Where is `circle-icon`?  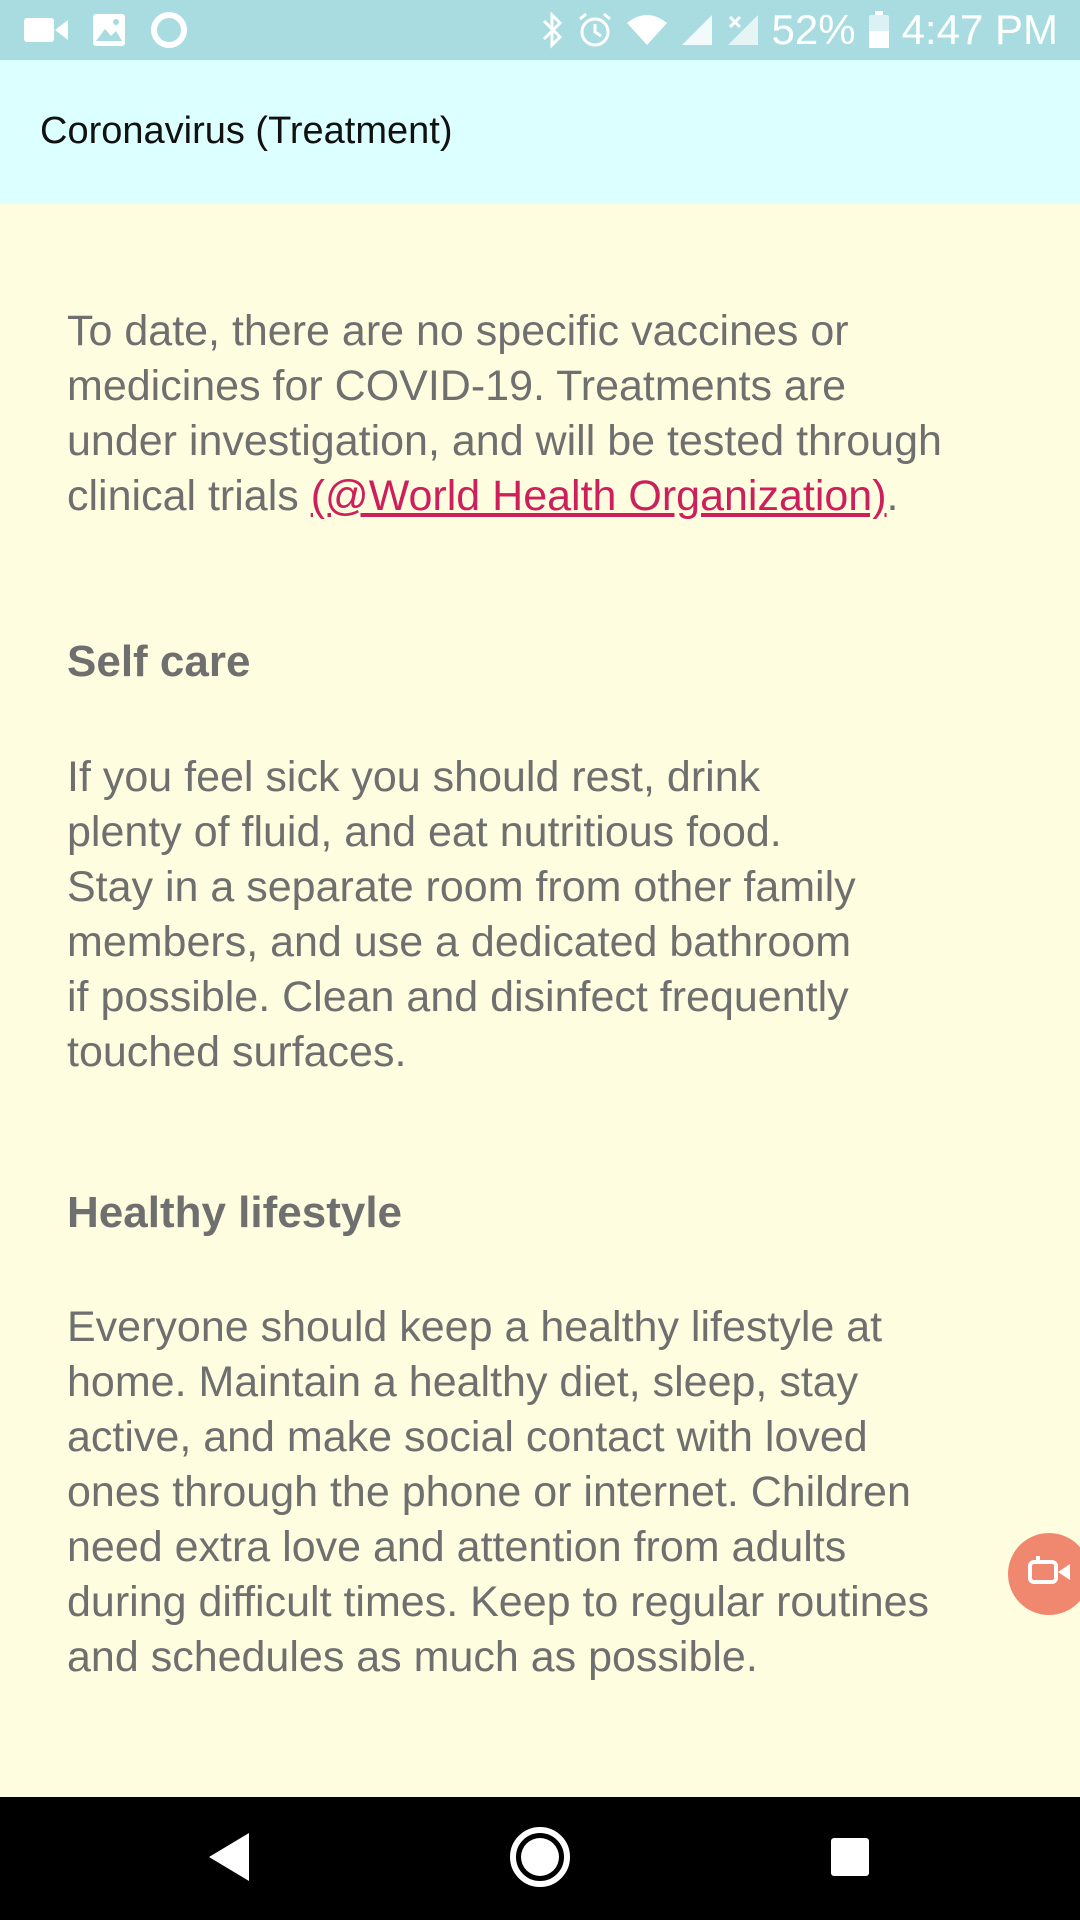 circle-icon is located at coordinates (169, 30).